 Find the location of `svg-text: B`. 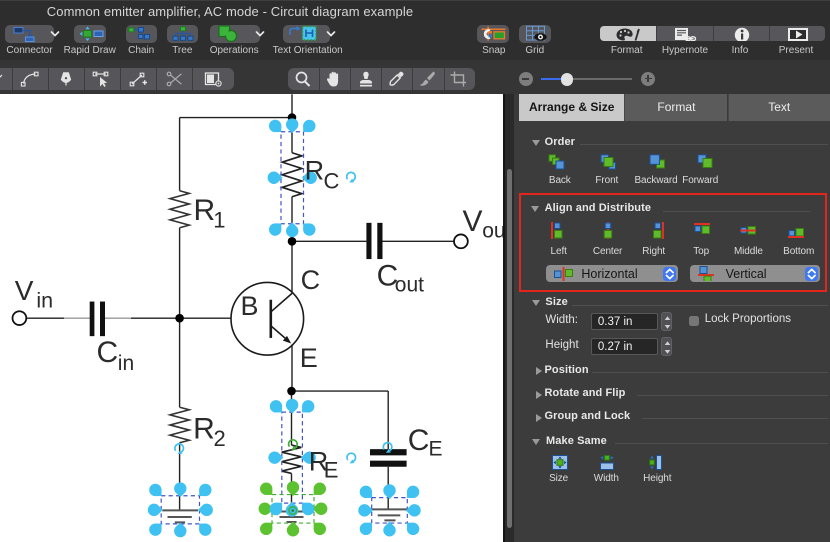

svg-text: B is located at coordinates (250, 306).